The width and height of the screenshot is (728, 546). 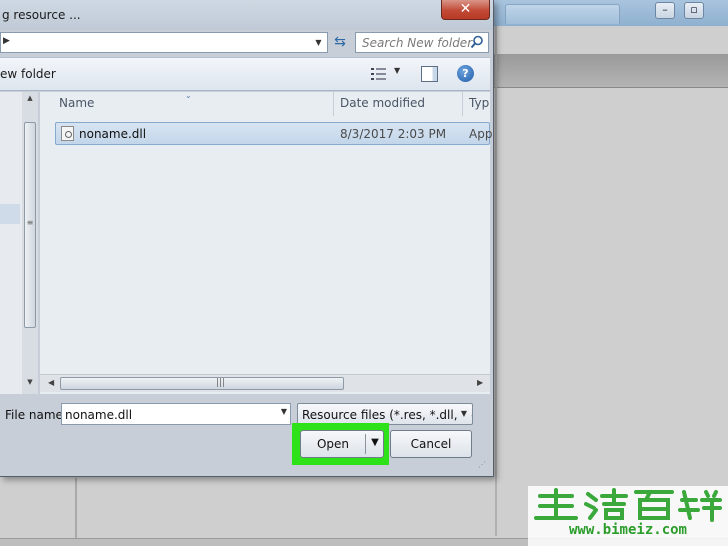 What do you see at coordinates (484, 467) in the screenshot?
I see `resize-grip-icon: ⋰` at bounding box center [484, 467].